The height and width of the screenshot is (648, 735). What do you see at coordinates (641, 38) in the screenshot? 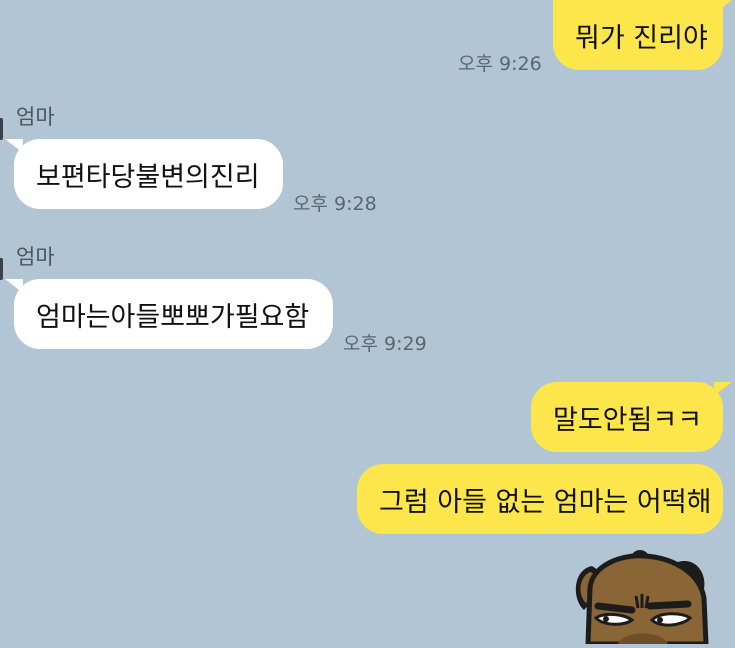
I see `message-text: 뭐가 진리야` at bounding box center [641, 38].